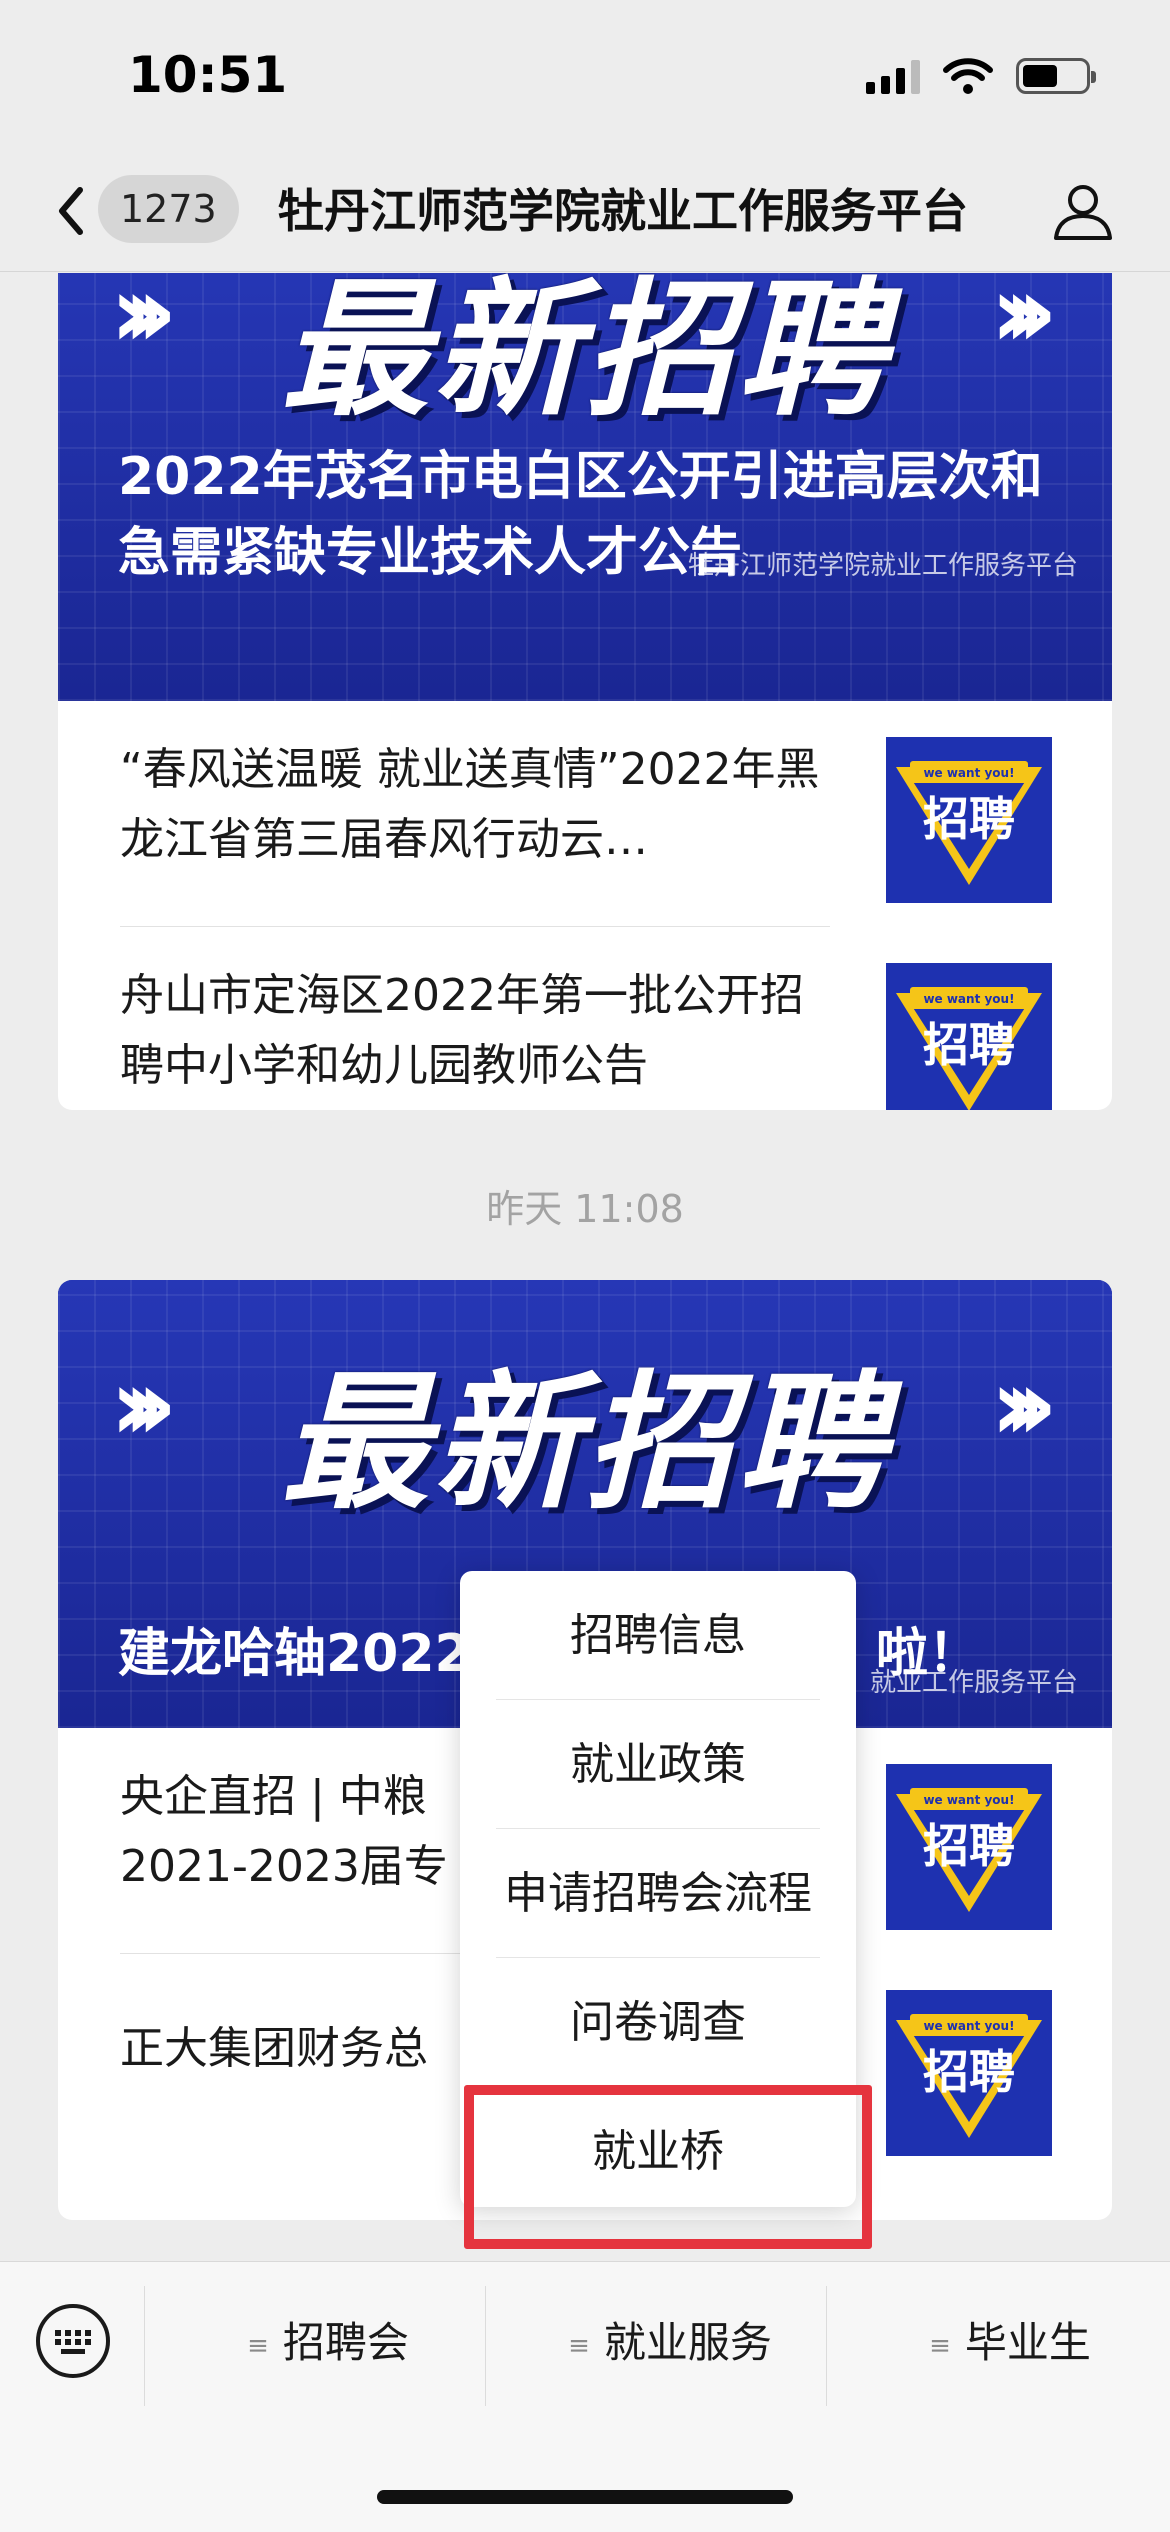 The width and height of the screenshot is (1170, 2532). I want to click on article-title-line: 2021-2023届专, so click(284, 1866).